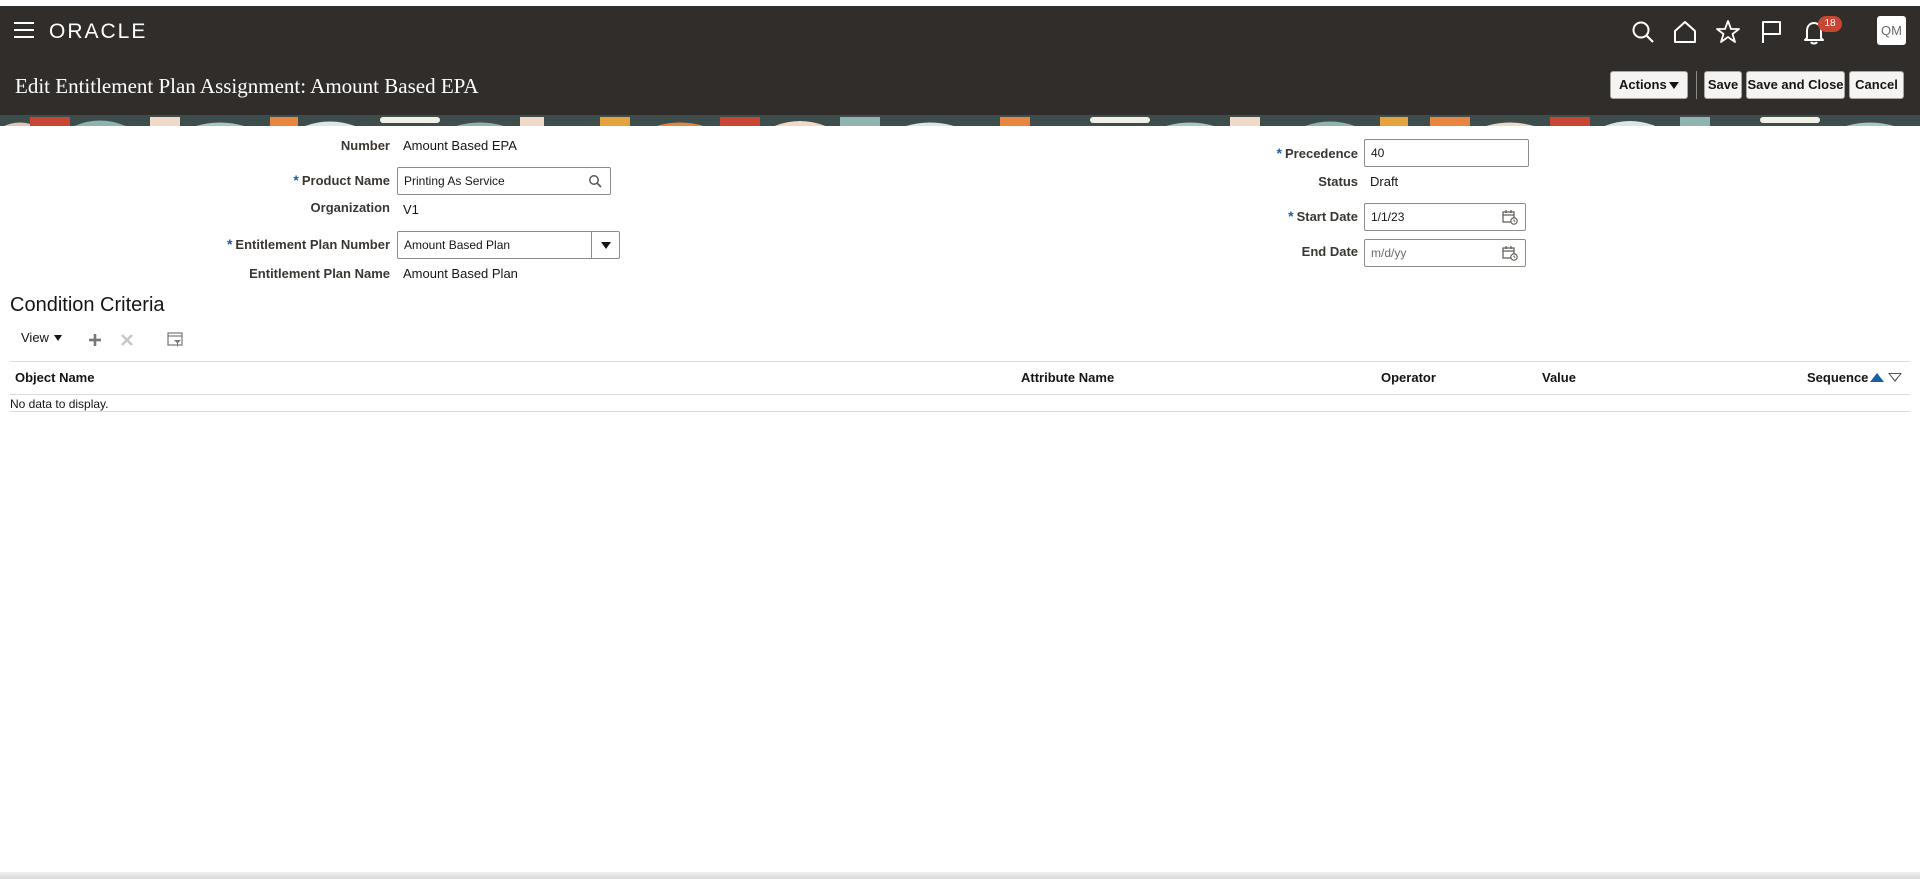 The image size is (1920, 879). Describe the element at coordinates (1723, 85) in the screenshot. I see `save-button: Save` at that location.